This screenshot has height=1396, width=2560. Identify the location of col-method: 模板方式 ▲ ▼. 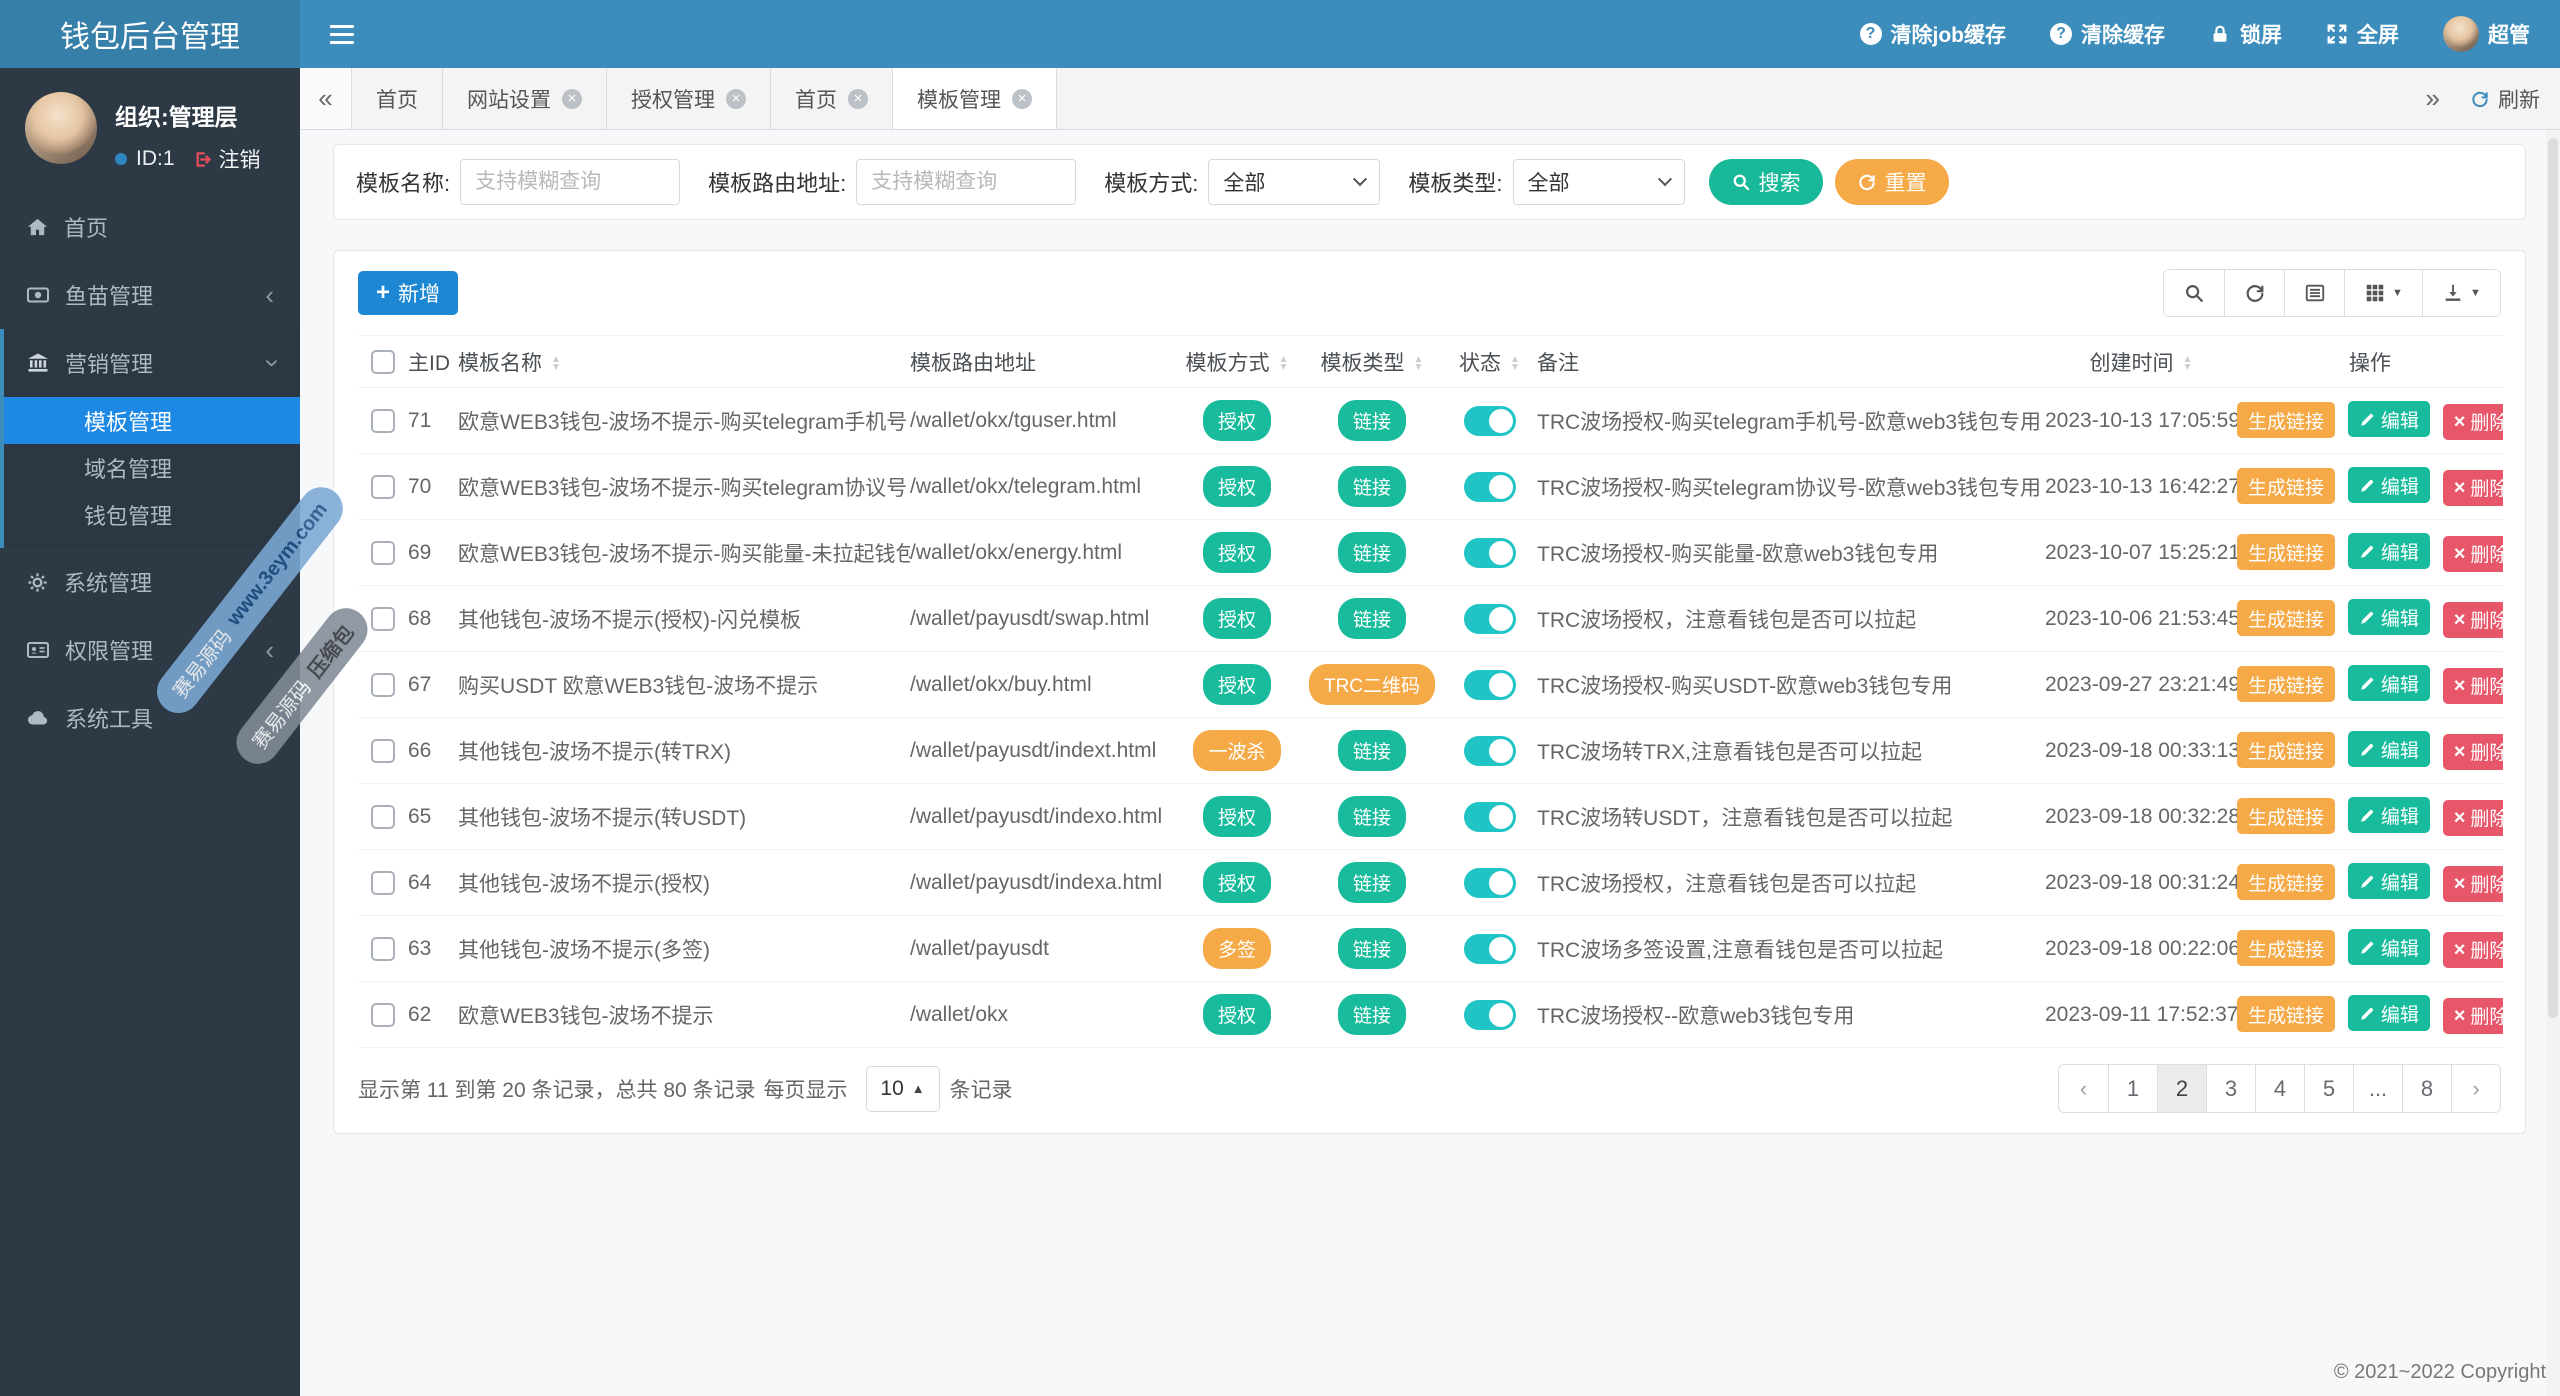
(1237, 361).